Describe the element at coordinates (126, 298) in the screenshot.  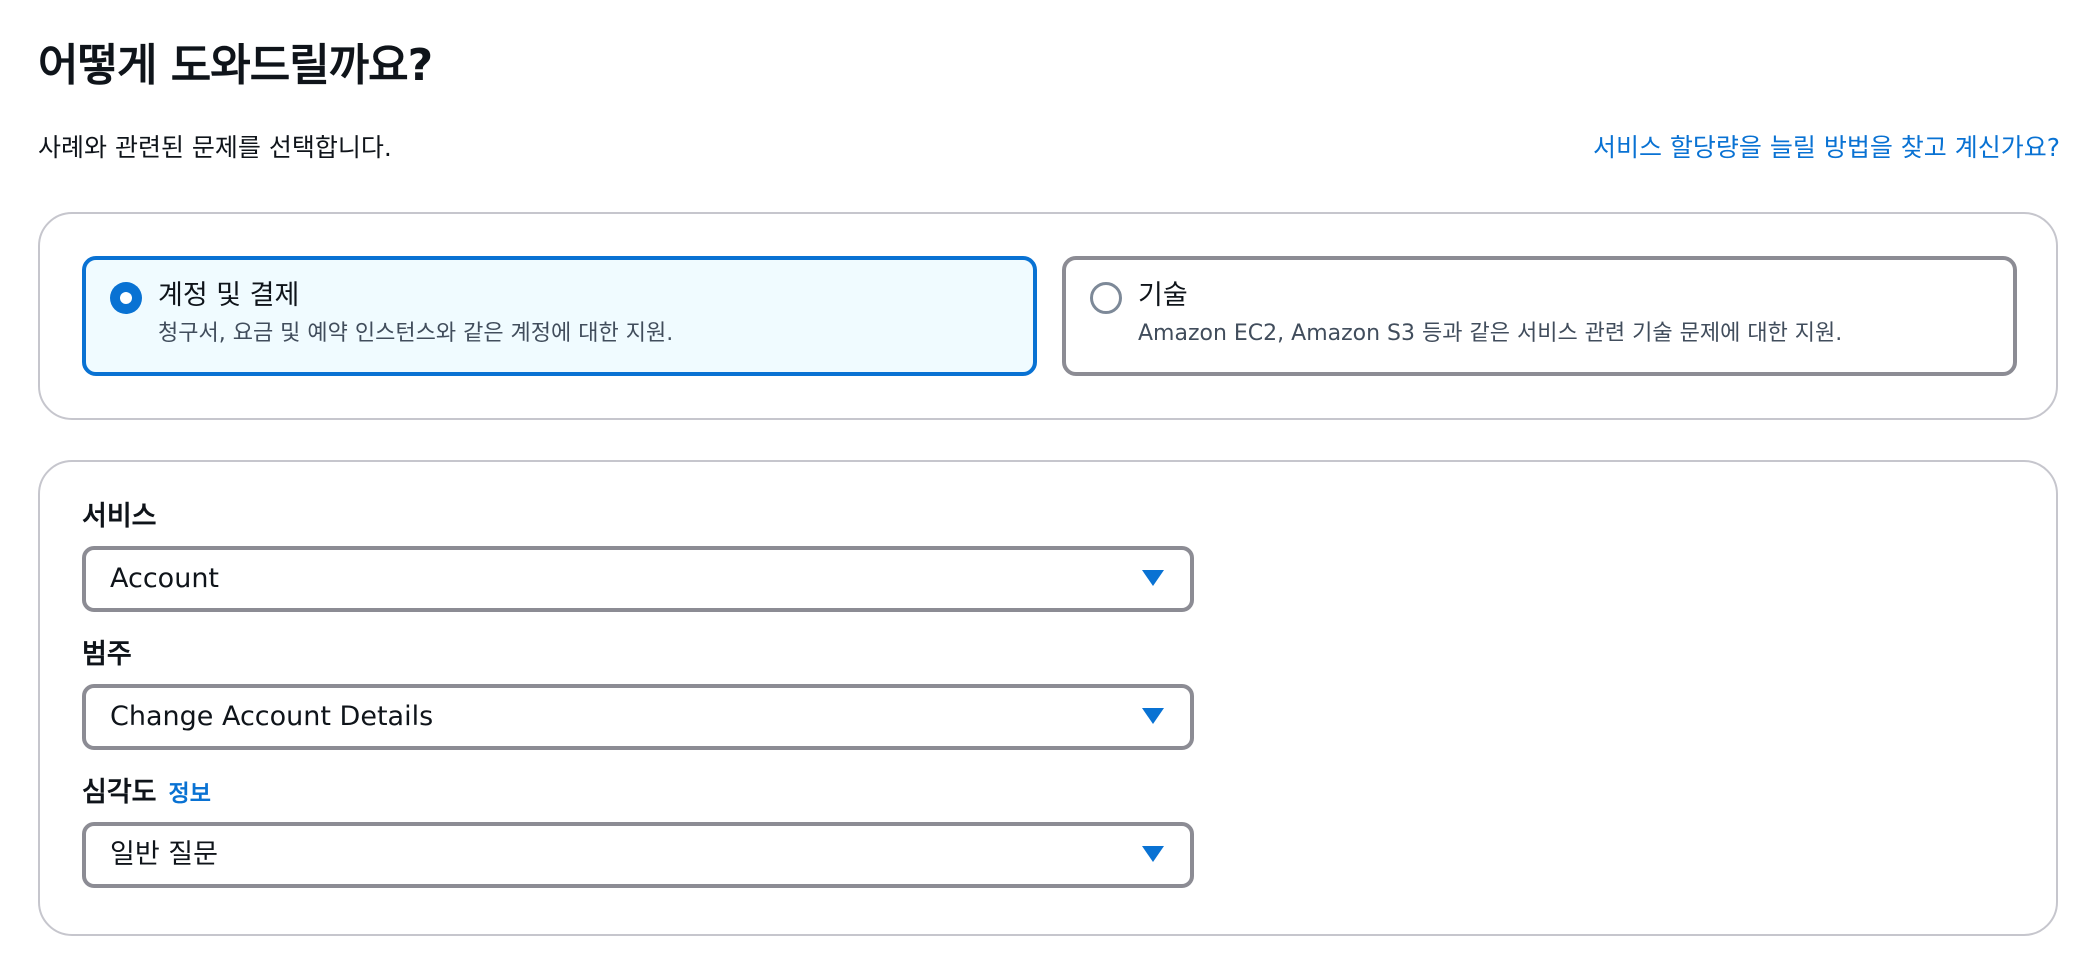
I see `radio-checked-icon` at that location.